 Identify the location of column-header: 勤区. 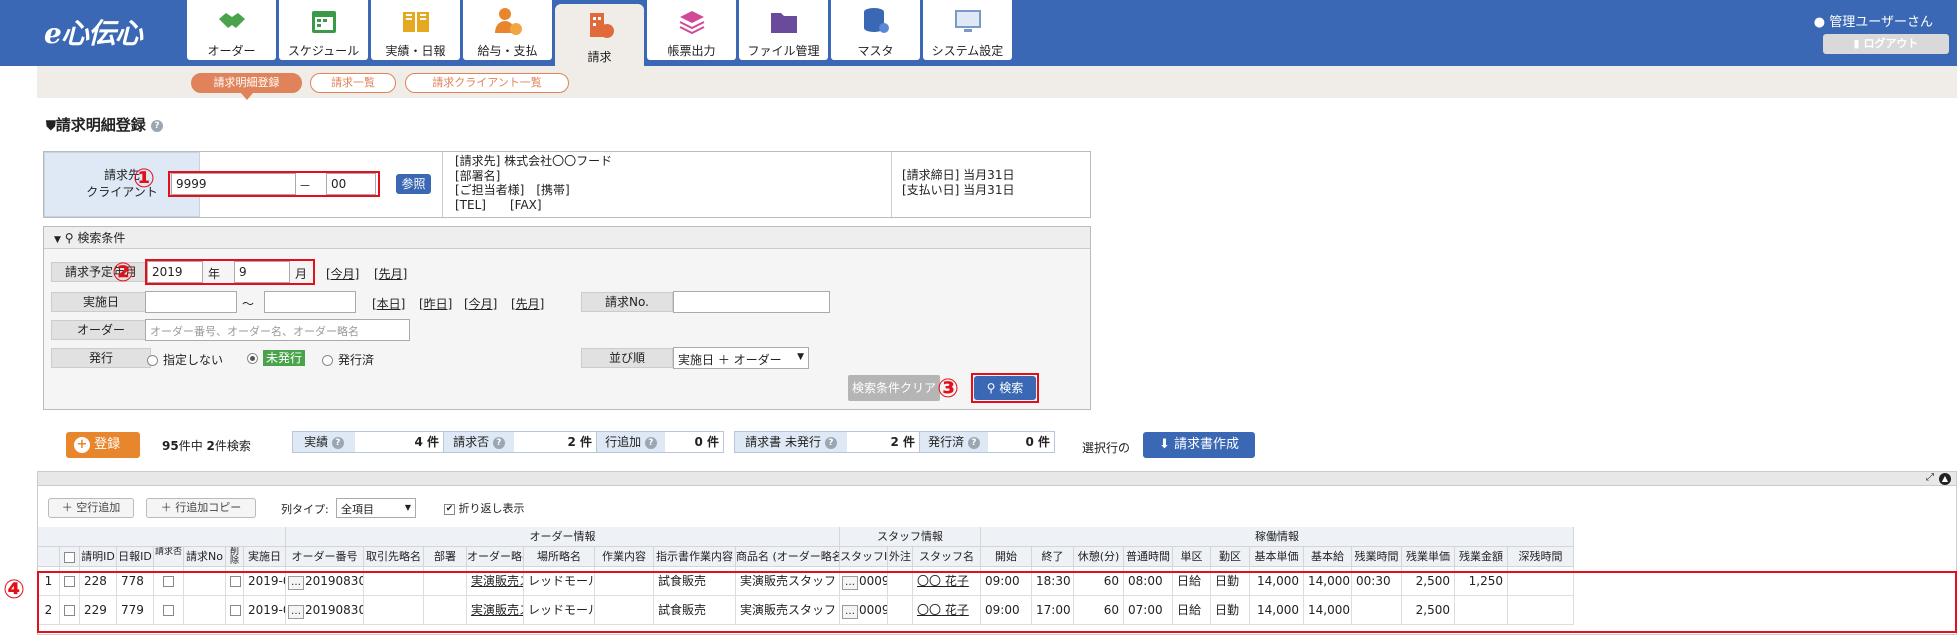
(1230, 557).